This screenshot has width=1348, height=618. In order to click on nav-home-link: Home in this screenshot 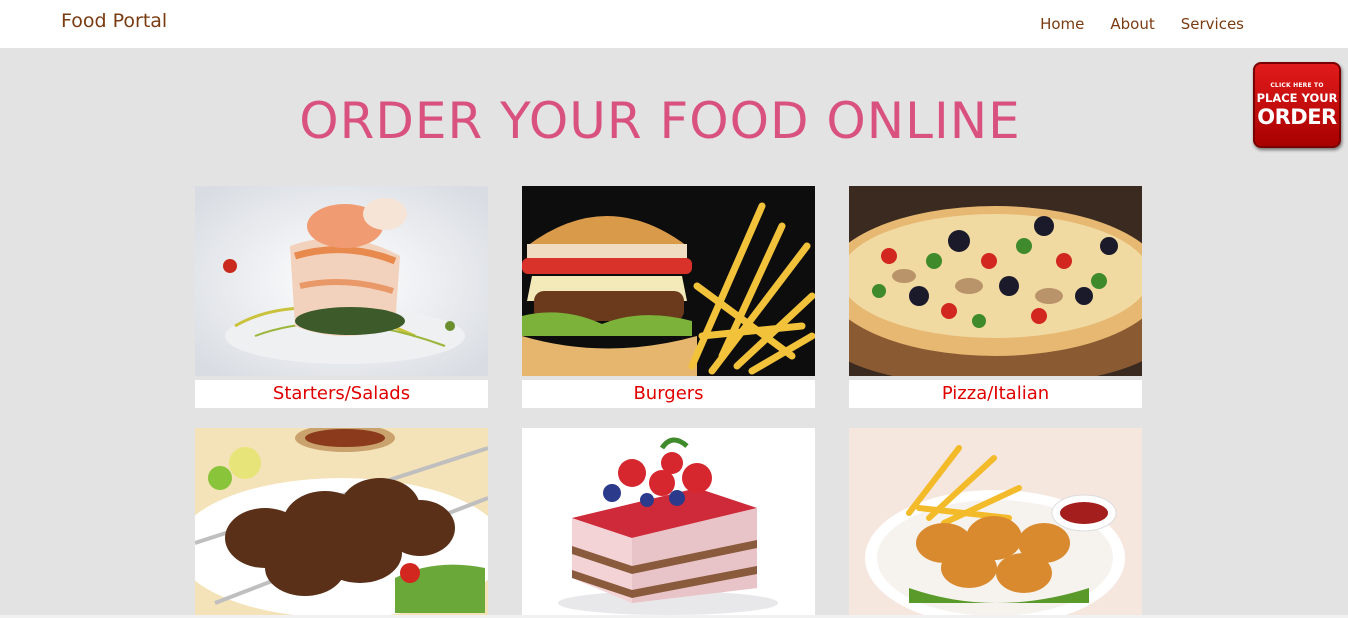, I will do `click(1062, 24)`.